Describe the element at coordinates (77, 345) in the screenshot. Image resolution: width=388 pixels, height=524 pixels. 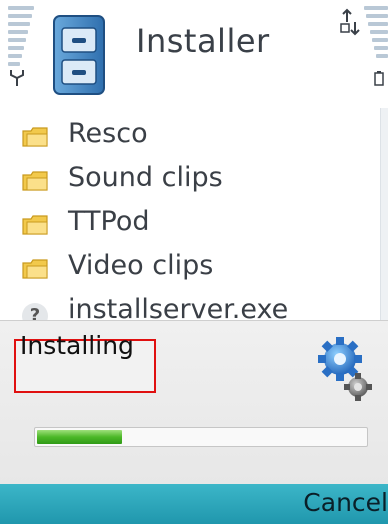
I see `status-label: Installing` at that location.